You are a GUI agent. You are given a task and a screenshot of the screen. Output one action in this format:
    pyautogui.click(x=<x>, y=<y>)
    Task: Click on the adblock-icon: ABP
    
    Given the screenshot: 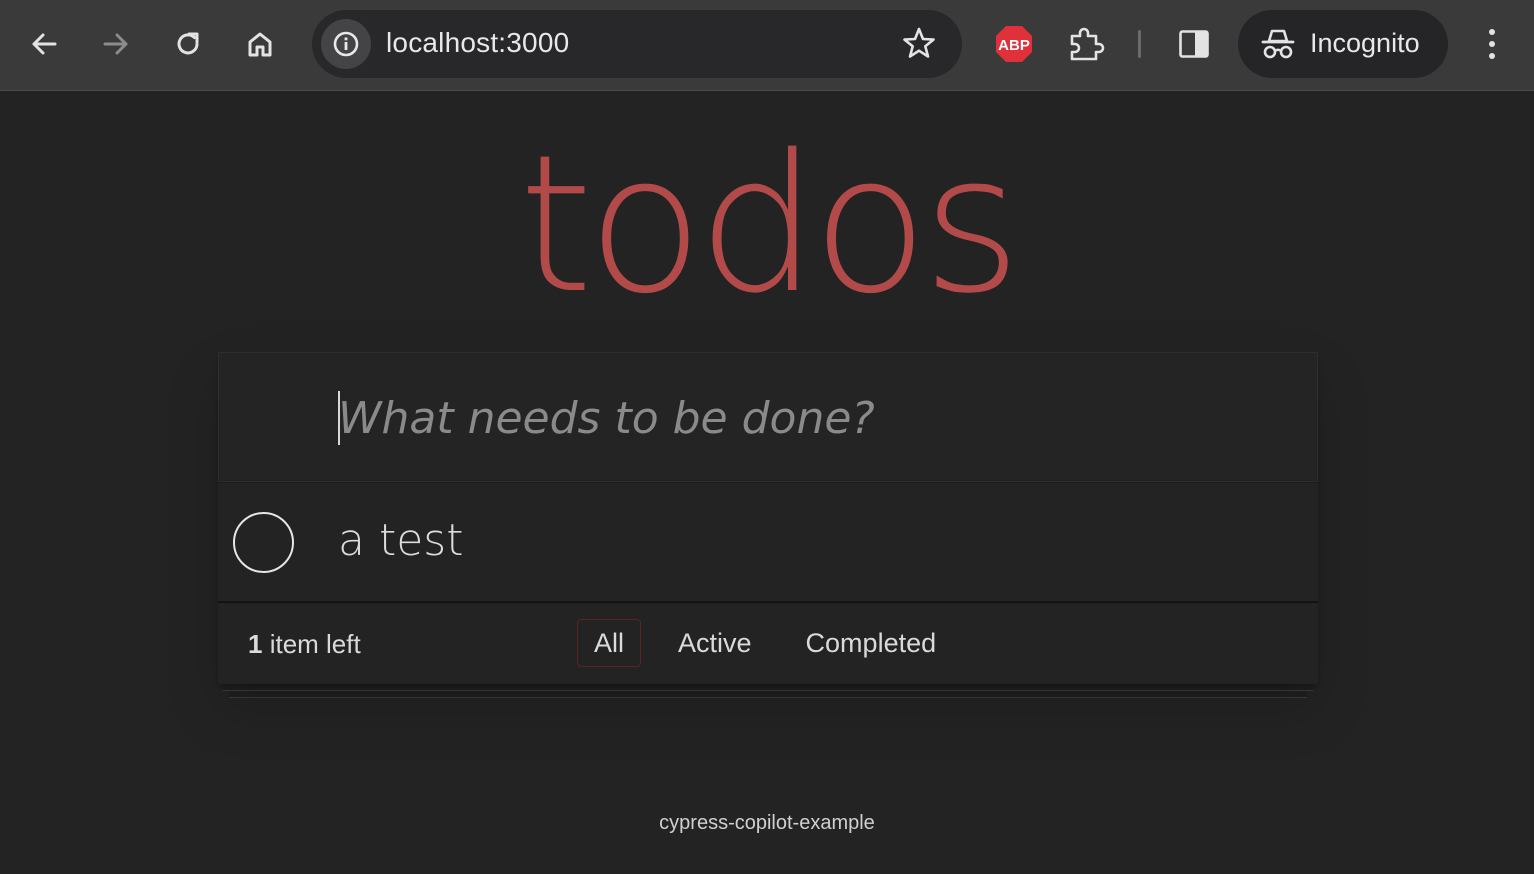 What is the action you would take?
    pyautogui.click(x=1014, y=44)
    